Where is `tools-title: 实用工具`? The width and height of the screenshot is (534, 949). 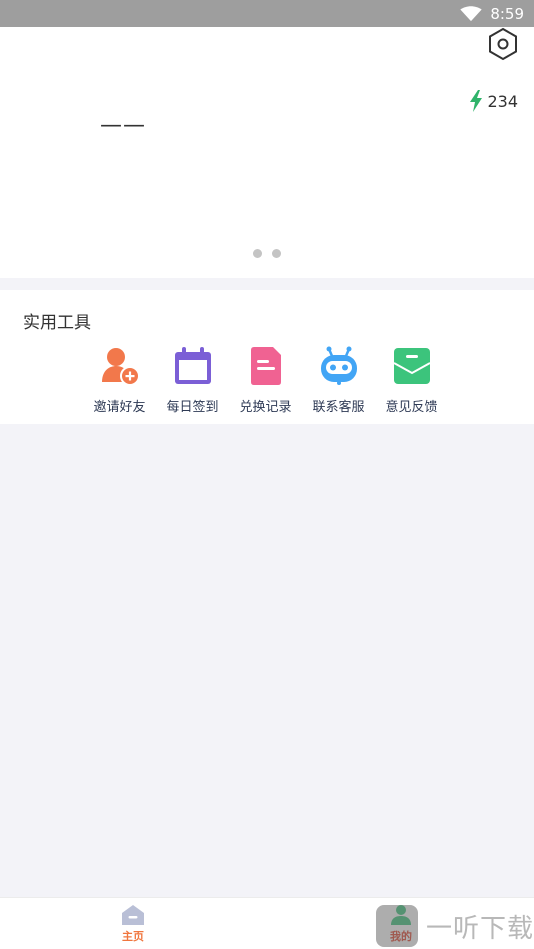
tools-title: 实用工具 is located at coordinates (57, 323).